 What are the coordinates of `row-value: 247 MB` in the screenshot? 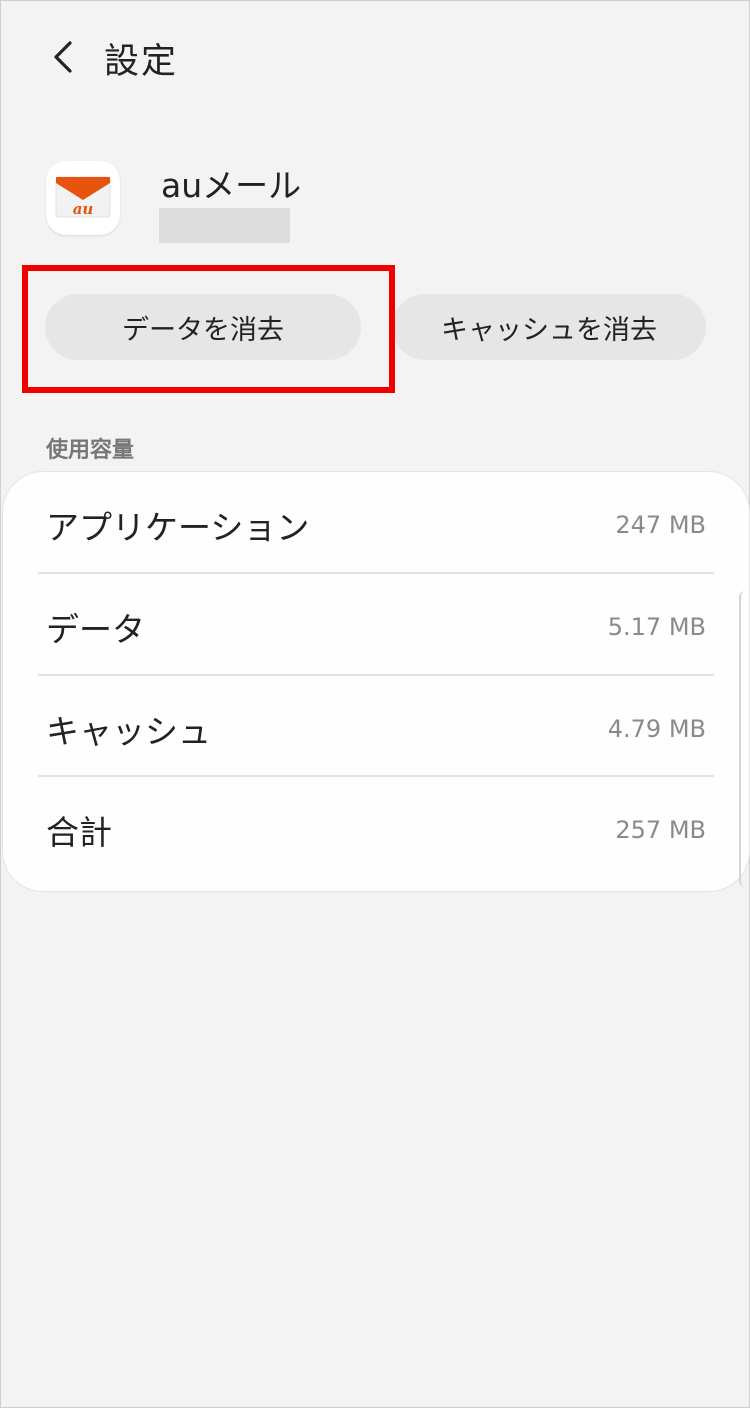 It's located at (660, 524).